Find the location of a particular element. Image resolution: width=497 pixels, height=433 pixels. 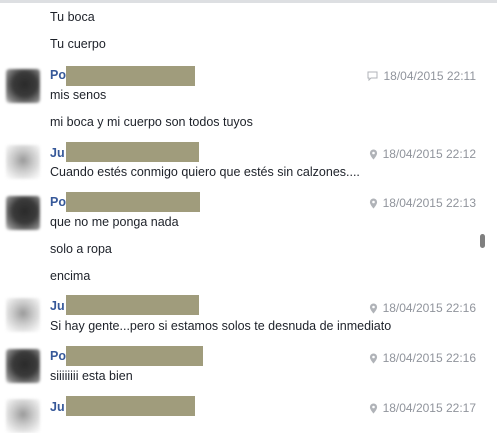

message-meta: 18/04/2015 22:11 is located at coordinates (421, 76).